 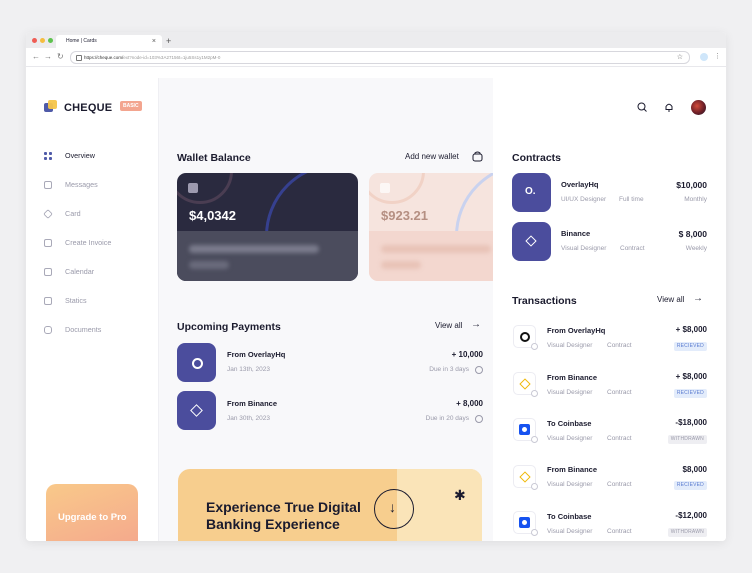 I want to click on coinbase-icon, so click(x=525, y=430).